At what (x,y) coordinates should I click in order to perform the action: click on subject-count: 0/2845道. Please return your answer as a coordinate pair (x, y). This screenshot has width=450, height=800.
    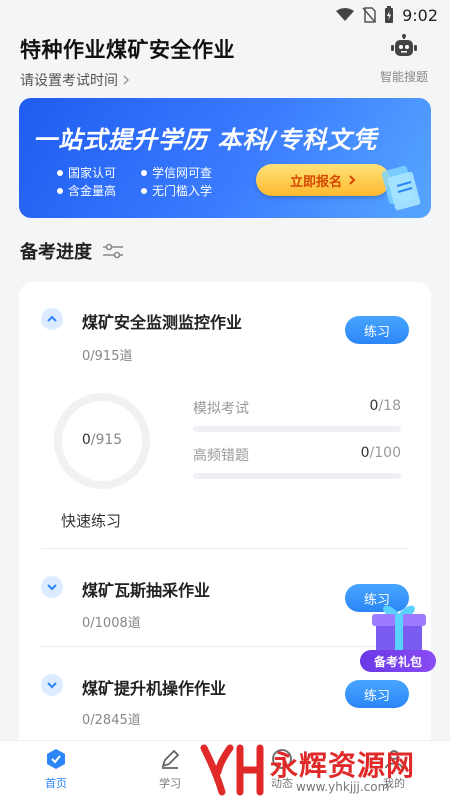
    Looking at the image, I should click on (111, 720).